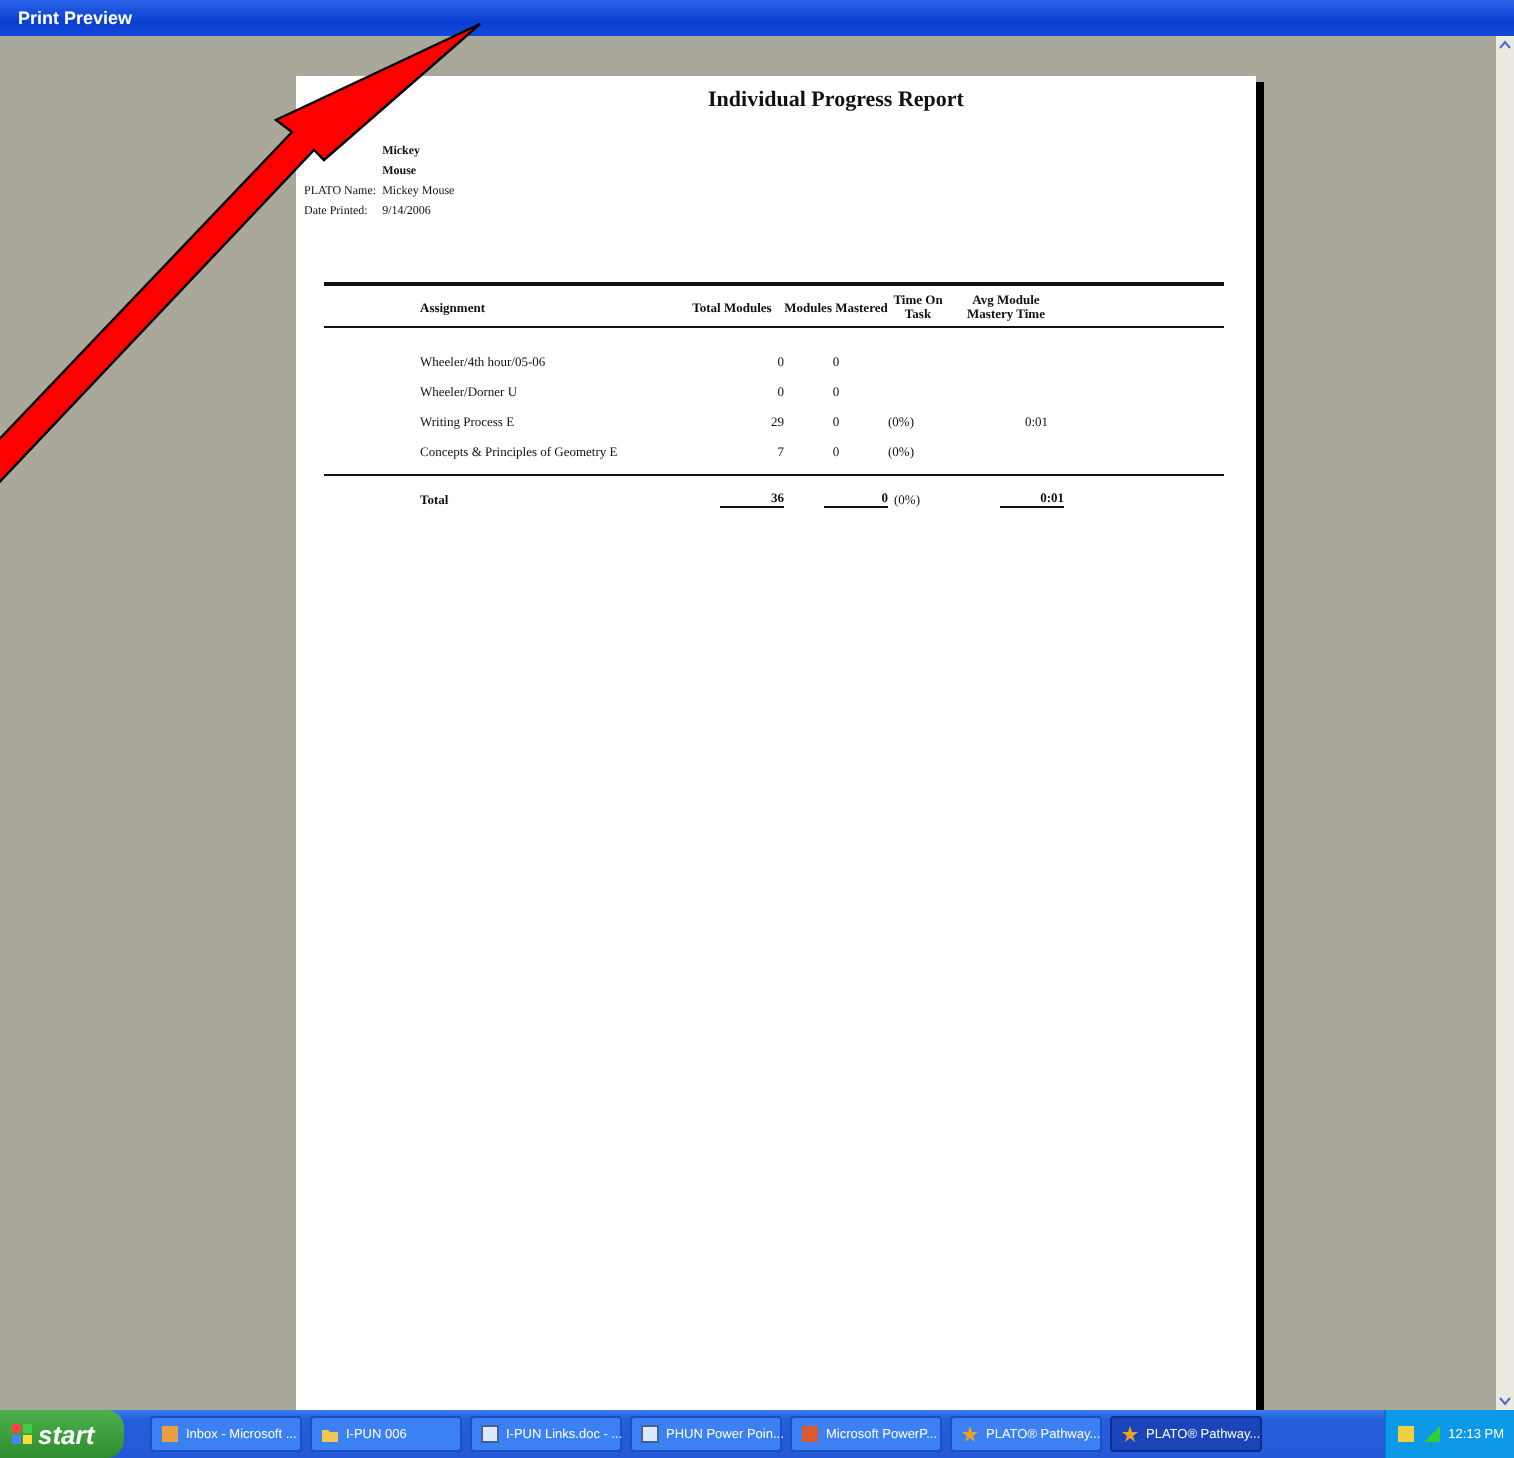  Describe the element at coordinates (75, 18) in the screenshot. I see `window-title: Print Preview` at that location.